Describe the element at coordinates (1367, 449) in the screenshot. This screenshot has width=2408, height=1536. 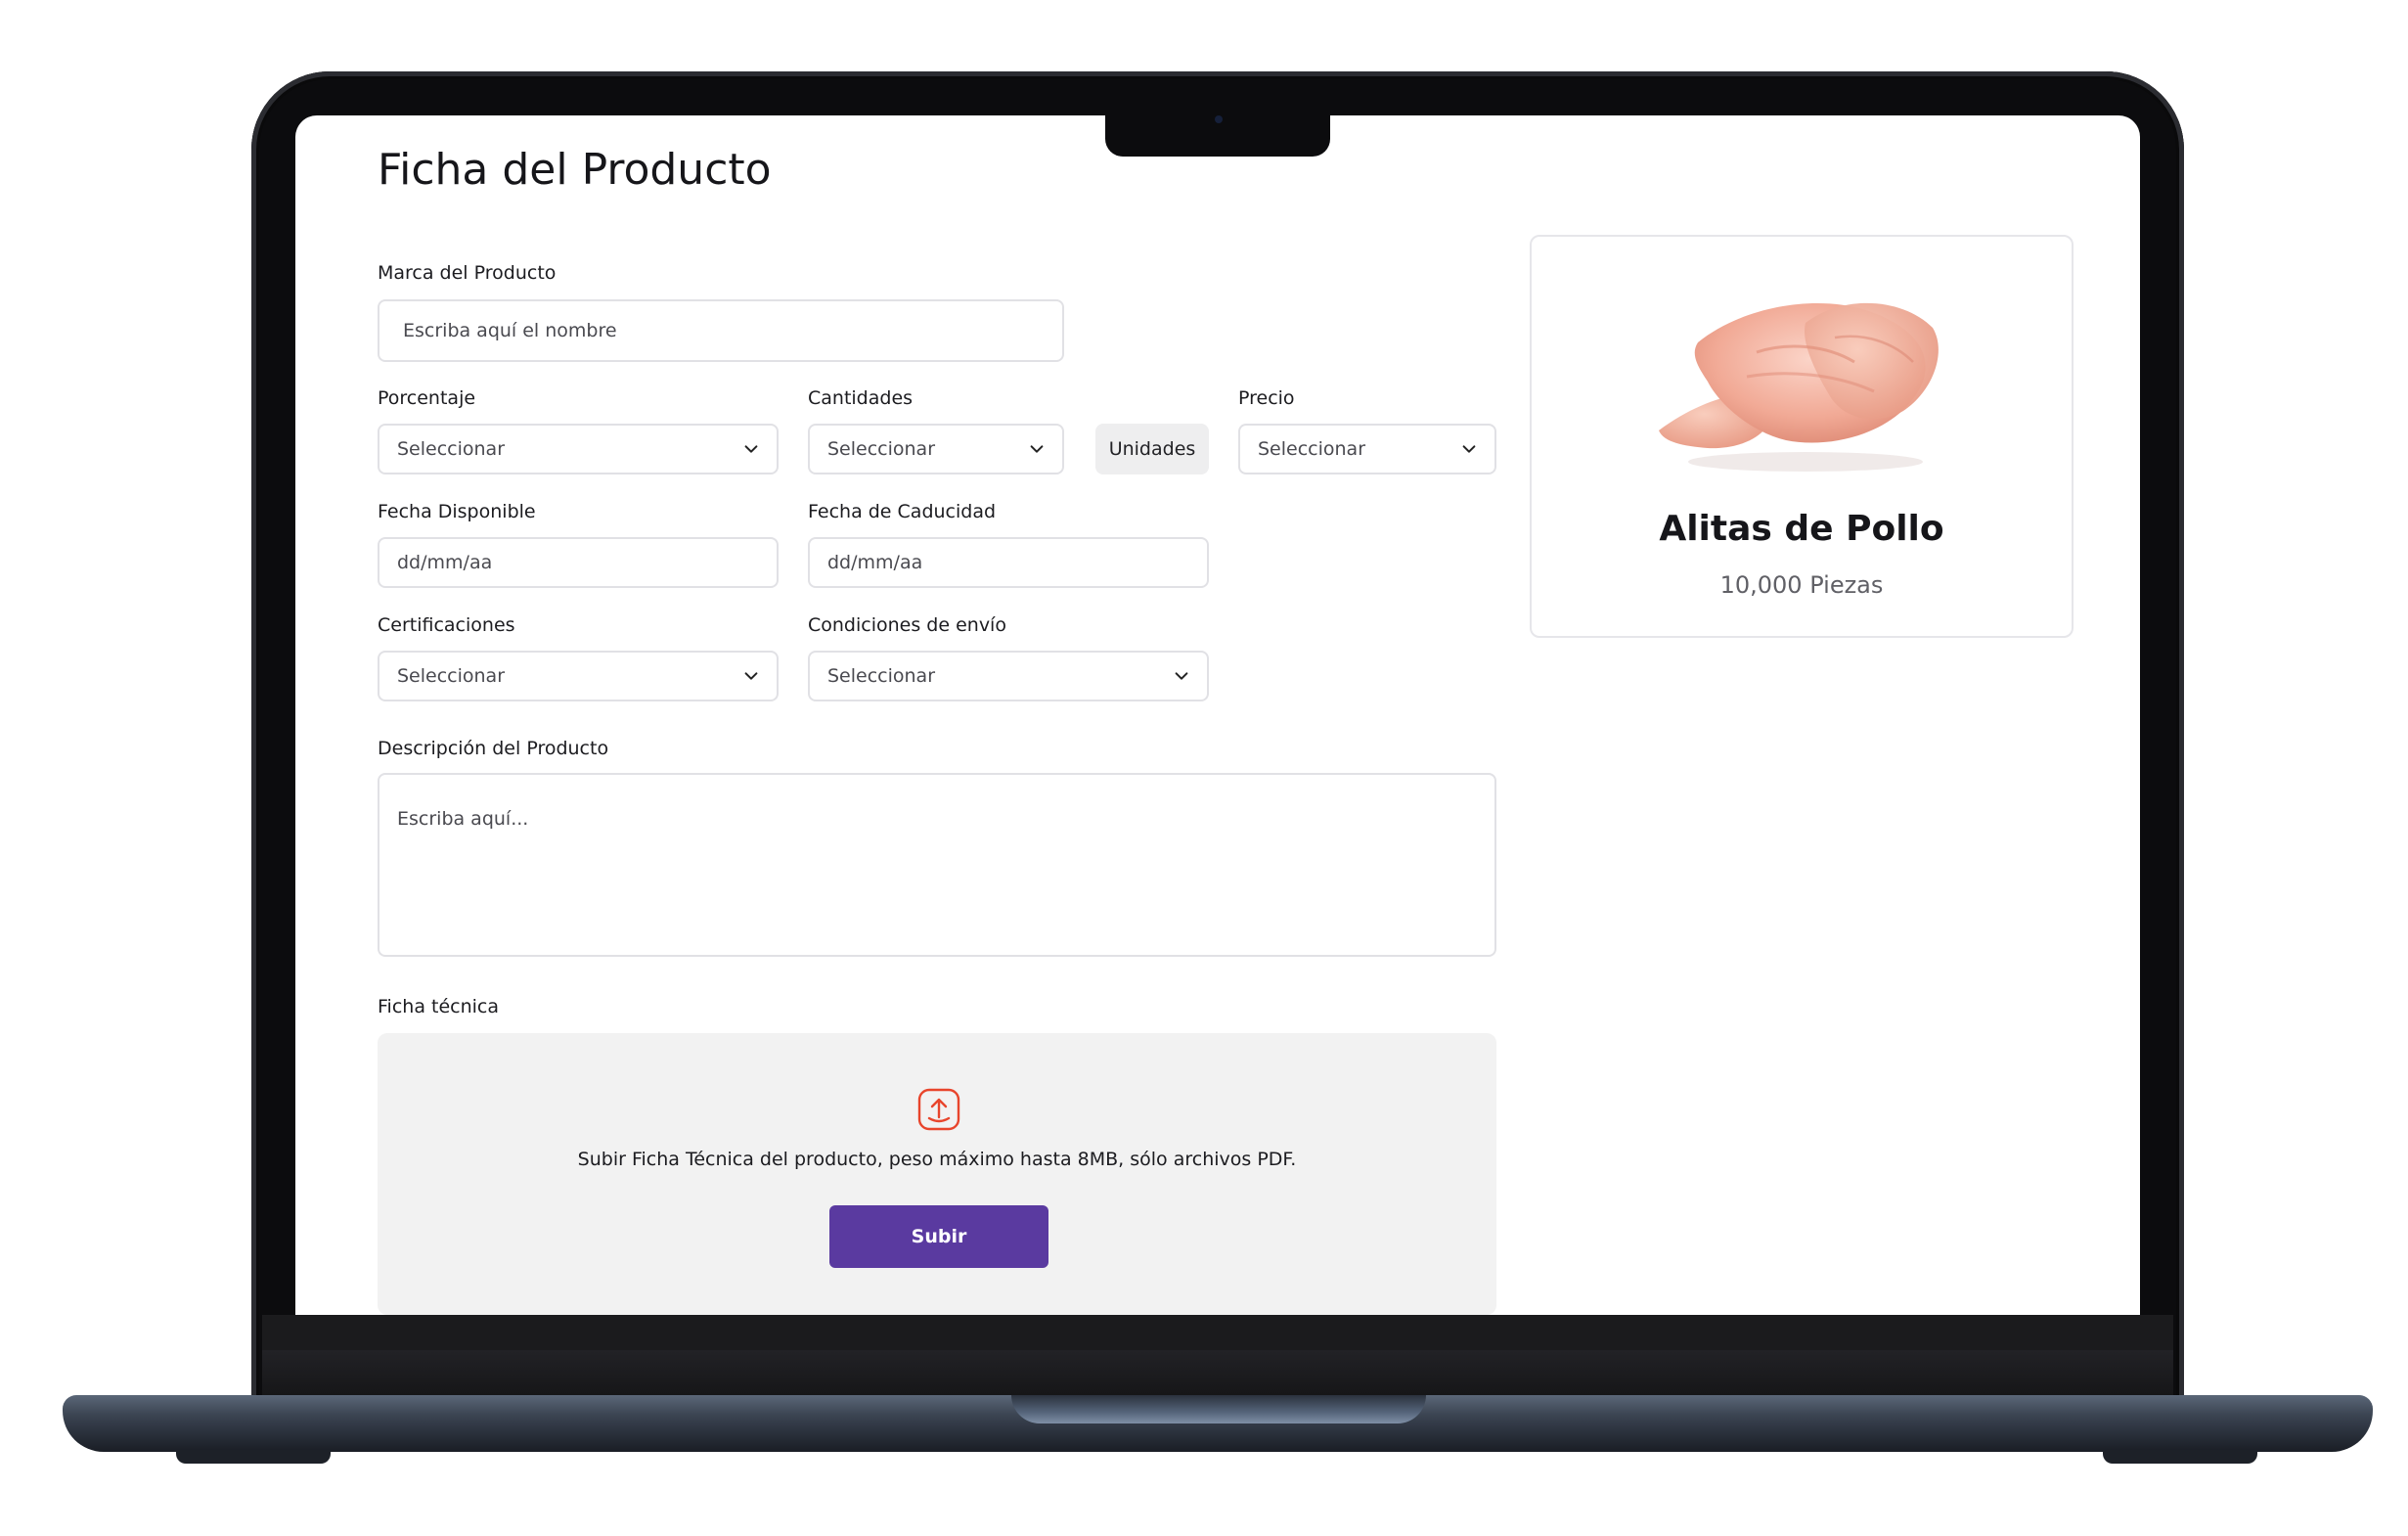
I see `price-select: Seleccionar` at that location.